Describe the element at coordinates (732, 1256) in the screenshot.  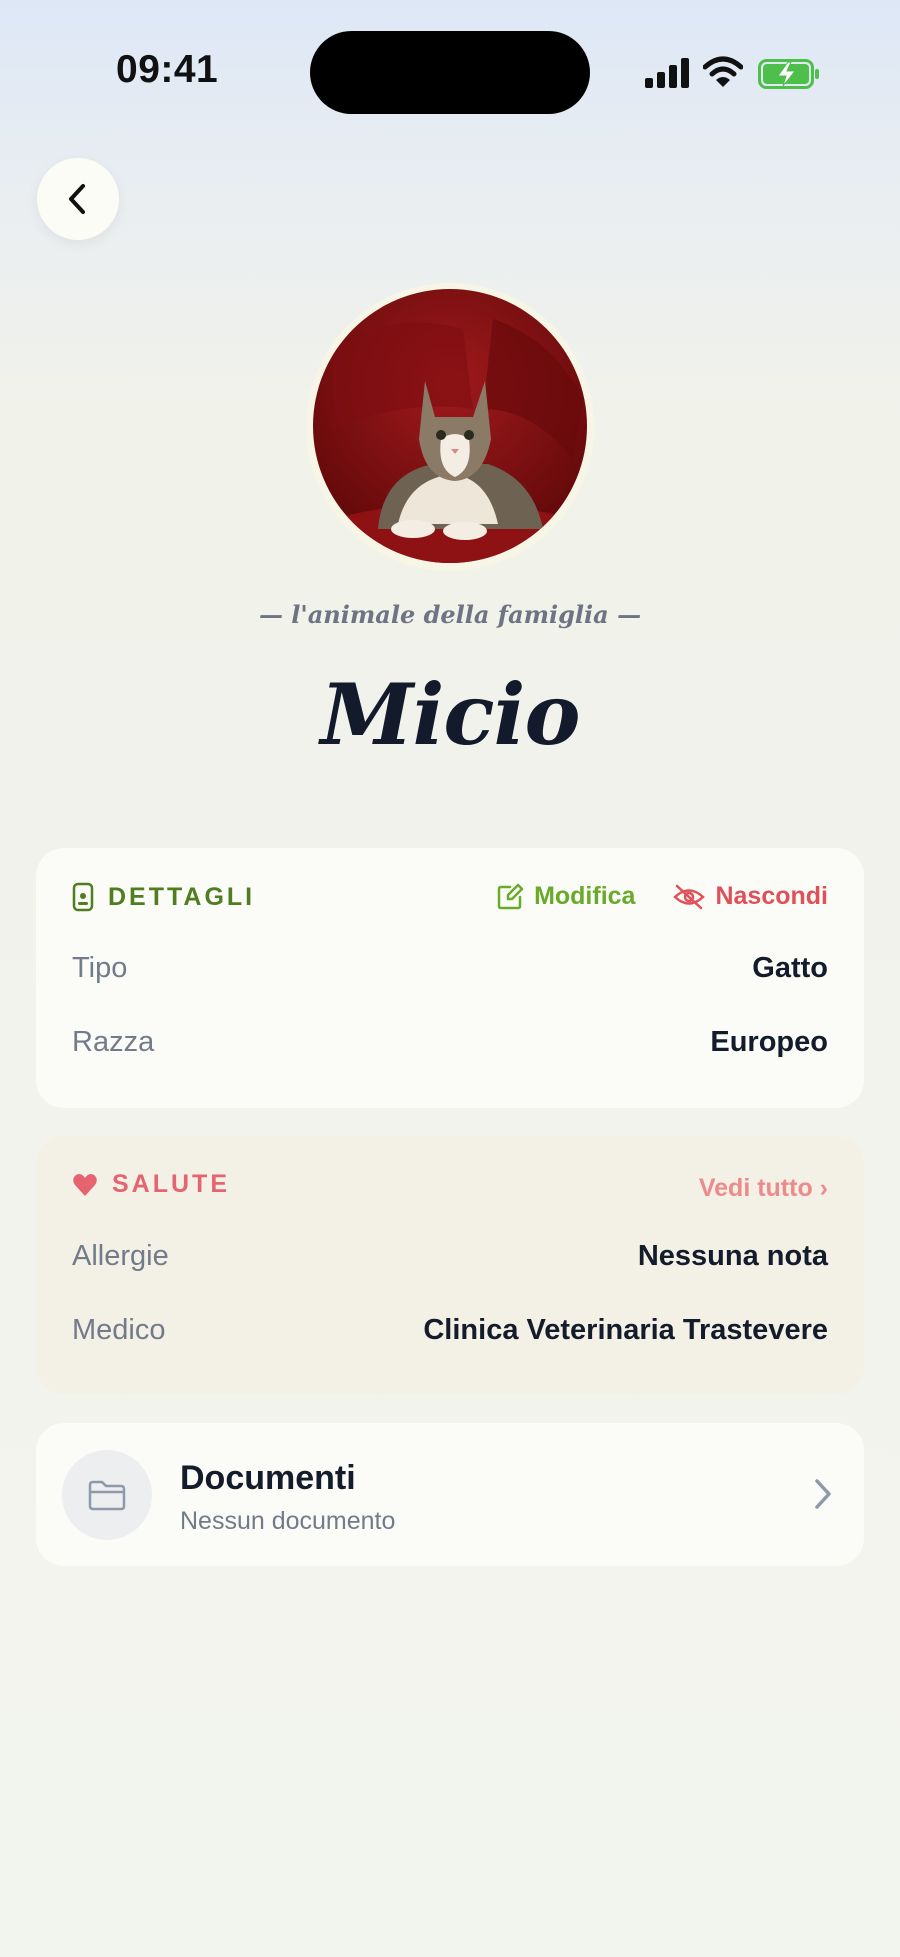
I see `row-value: Nessuna nota` at that location.